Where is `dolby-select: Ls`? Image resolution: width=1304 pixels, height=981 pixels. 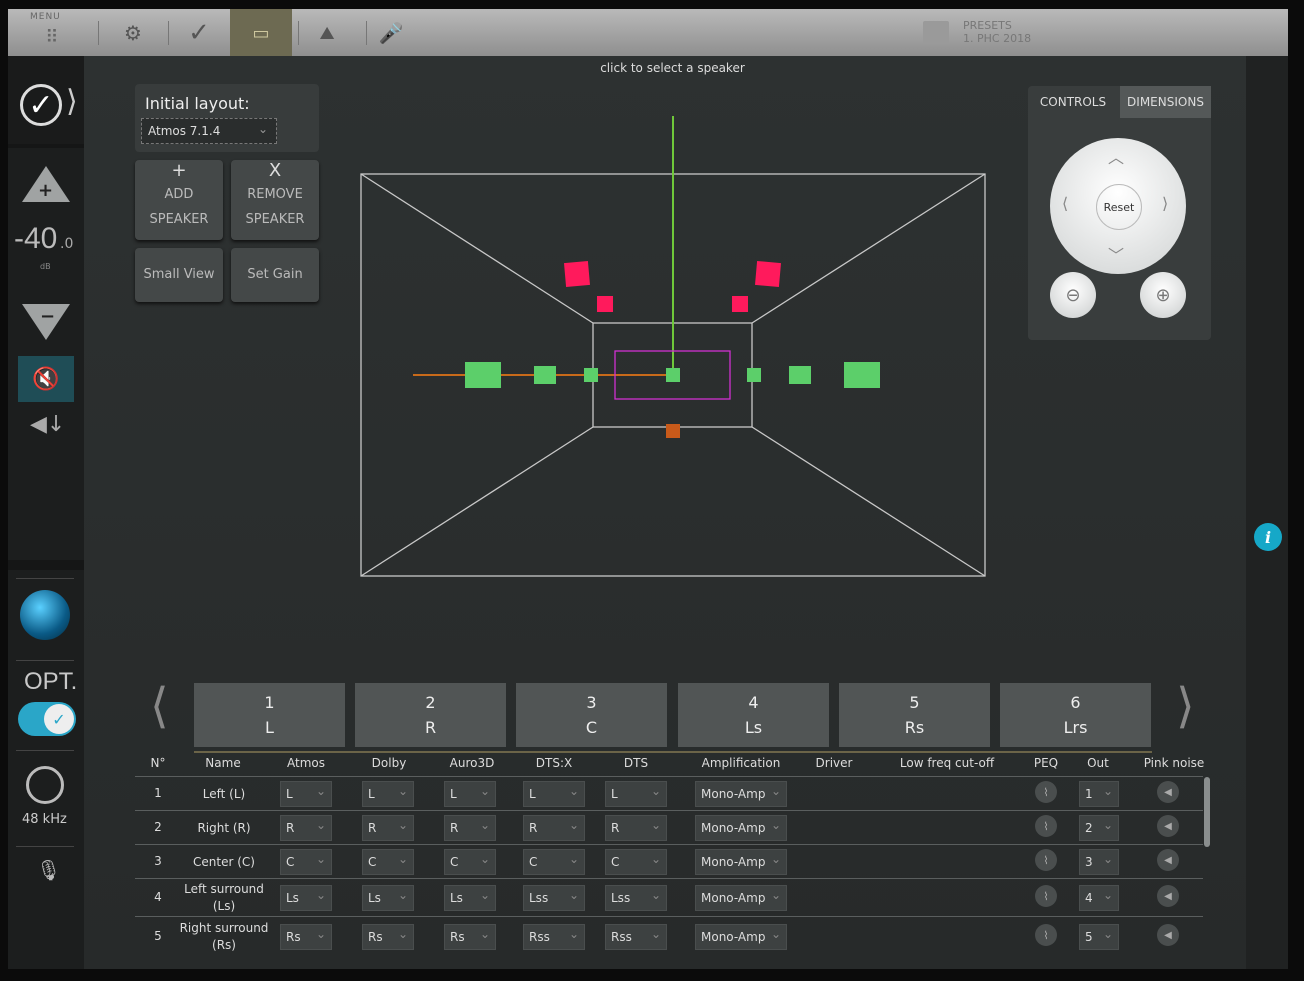
dolby-select: Ls is located at coordinates (388, 898).